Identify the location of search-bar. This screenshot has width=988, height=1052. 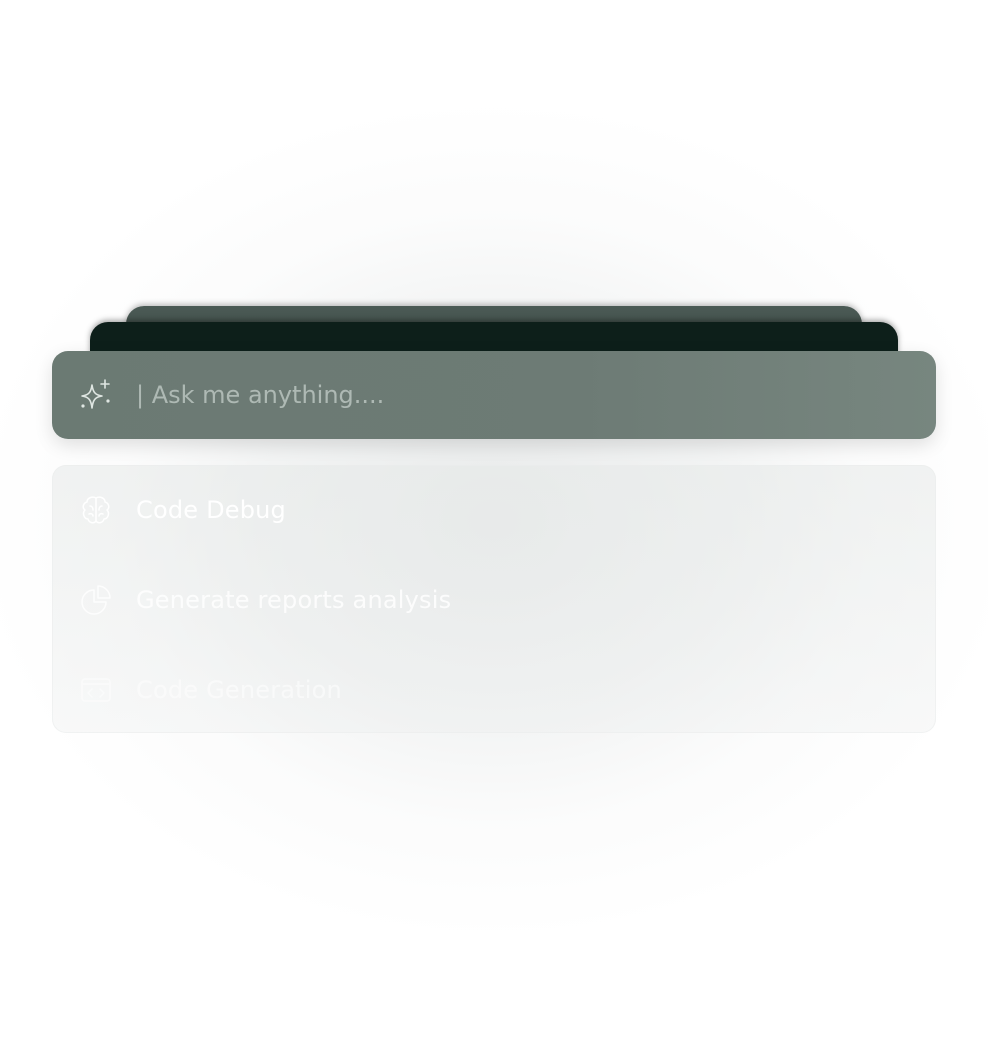
(494, 395).